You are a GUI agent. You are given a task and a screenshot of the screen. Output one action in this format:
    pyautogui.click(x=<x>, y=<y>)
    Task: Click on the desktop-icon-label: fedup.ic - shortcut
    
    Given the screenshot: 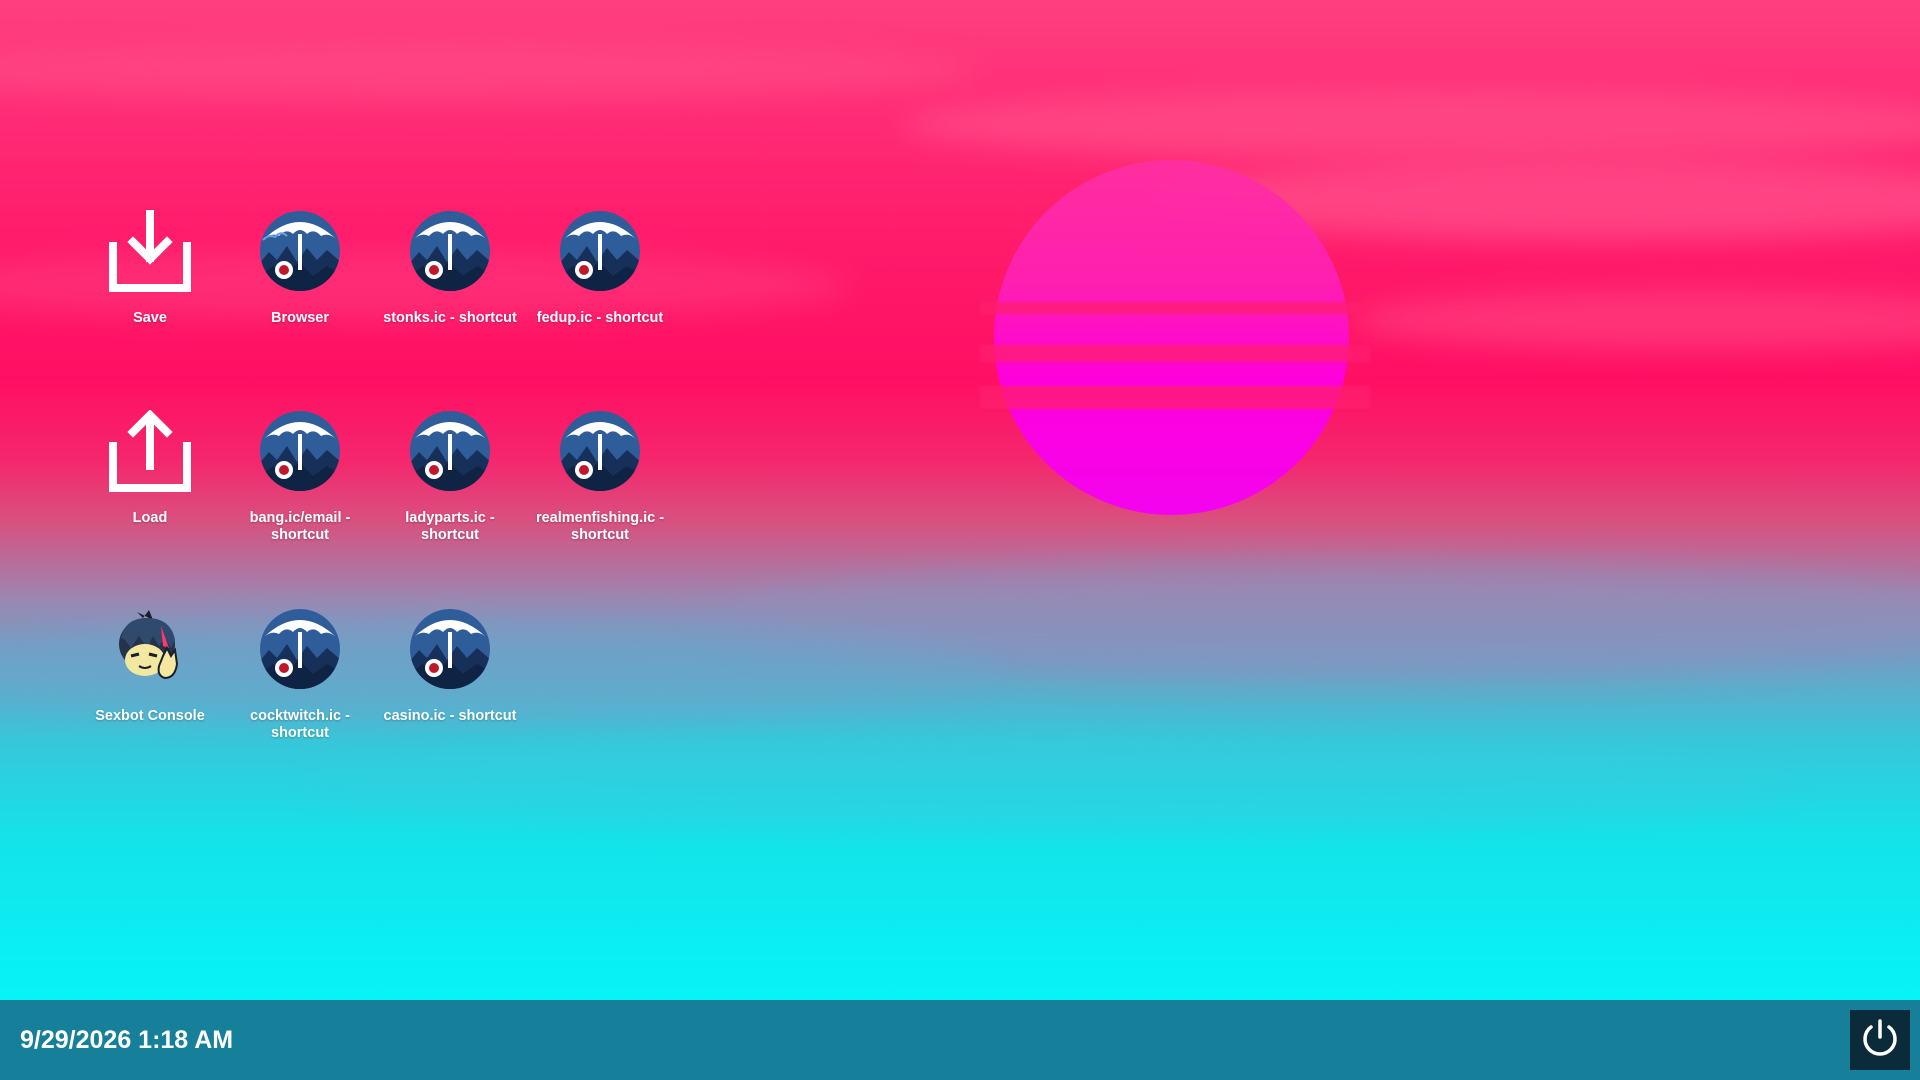 What is the action you would take?
    pyautogui.click(x=600, y=318)
    